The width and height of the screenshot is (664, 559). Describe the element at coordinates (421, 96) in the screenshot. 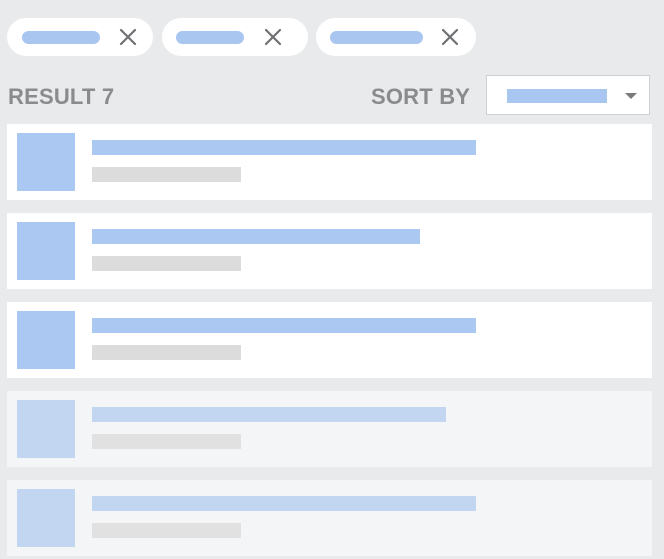

I see `sort-by-label: SORT BY` at that location.